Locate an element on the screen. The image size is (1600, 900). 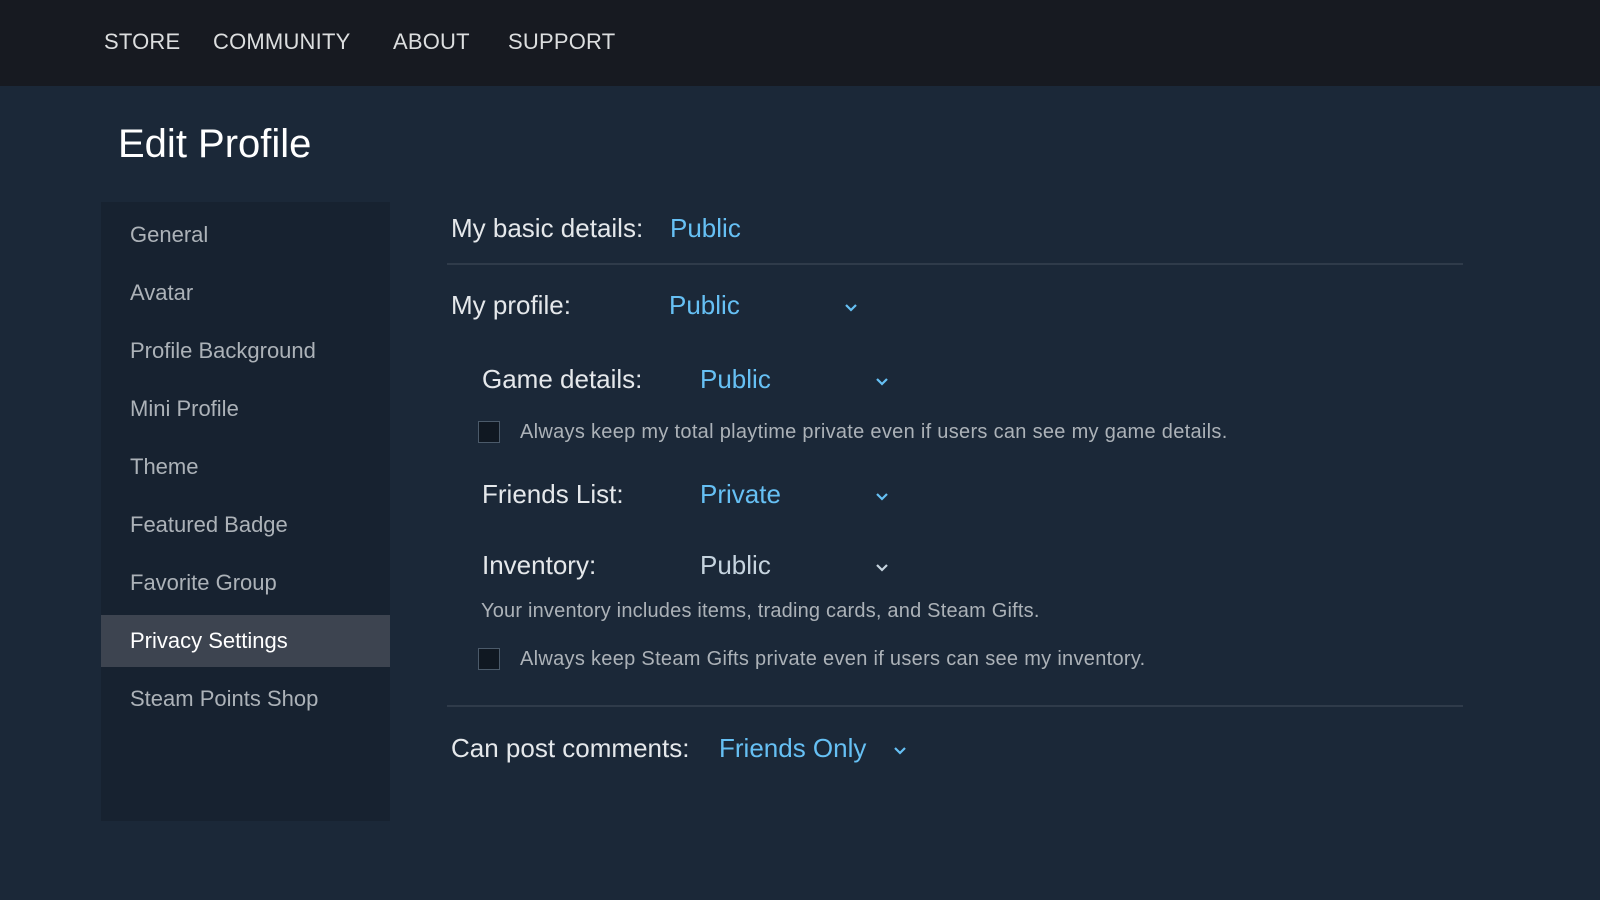
sidebar-item-featured-badge: Featured Badge is located at coordinates (245, 525).